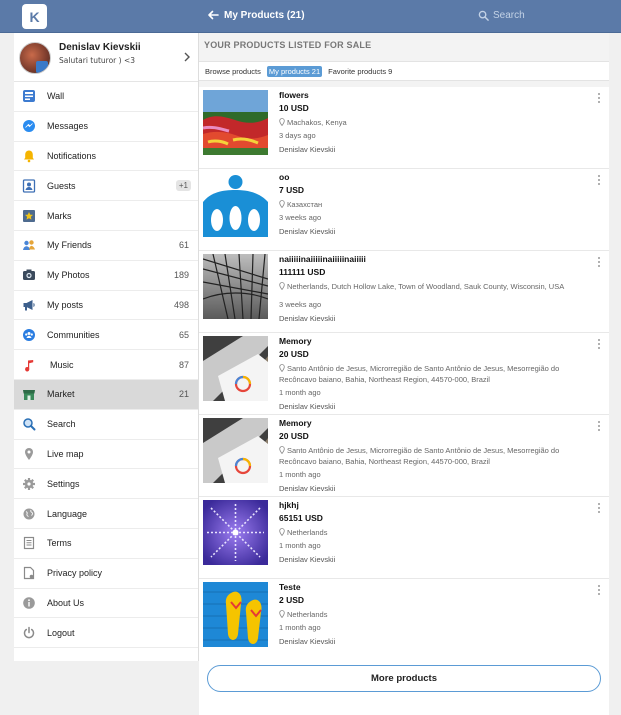  Describe the element at coordinates (100, 47) in the screenshot. I see `profile-name: Denislav Kievskii` at that location.